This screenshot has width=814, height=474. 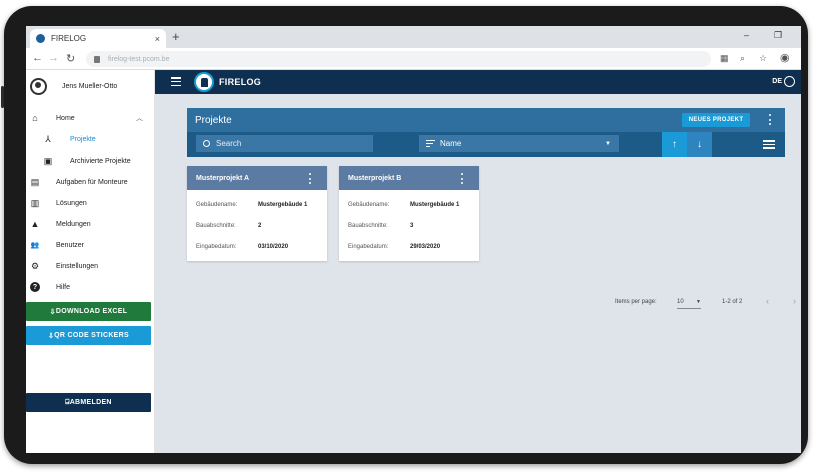 I want to click on people-icon: 👥, so click(x=35, y=245).